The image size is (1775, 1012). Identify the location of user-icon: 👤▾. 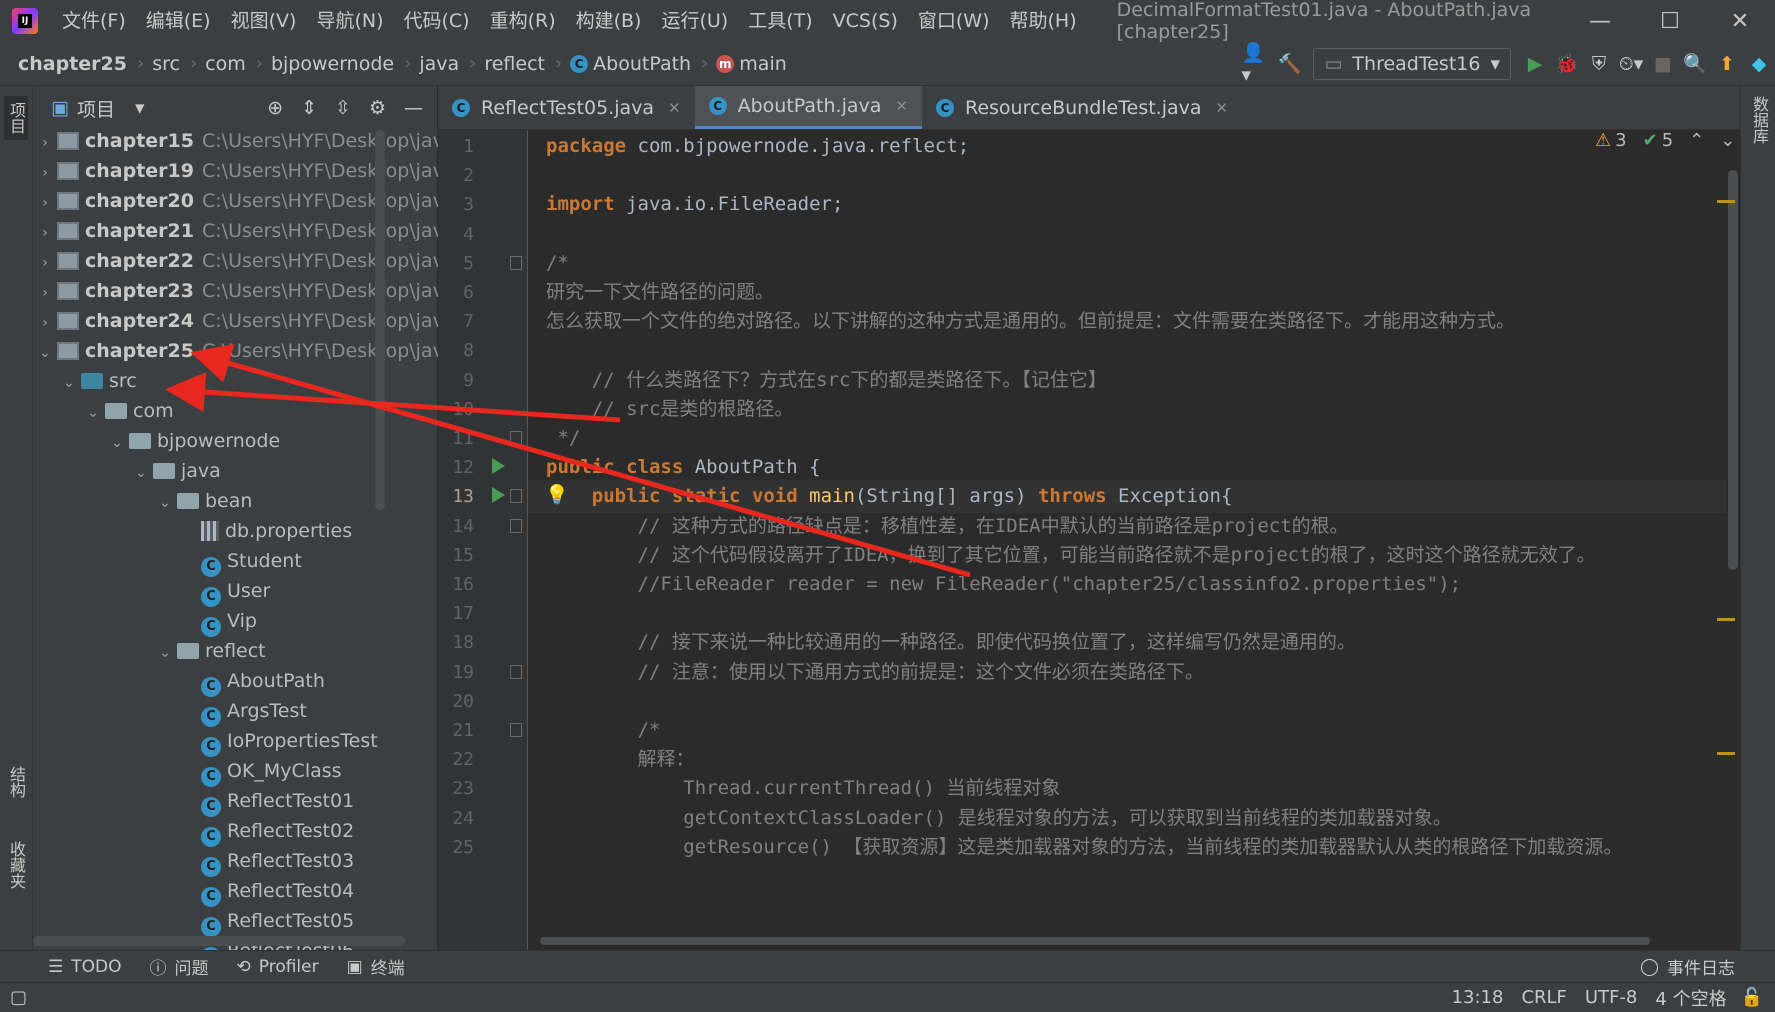
(1257, 64).